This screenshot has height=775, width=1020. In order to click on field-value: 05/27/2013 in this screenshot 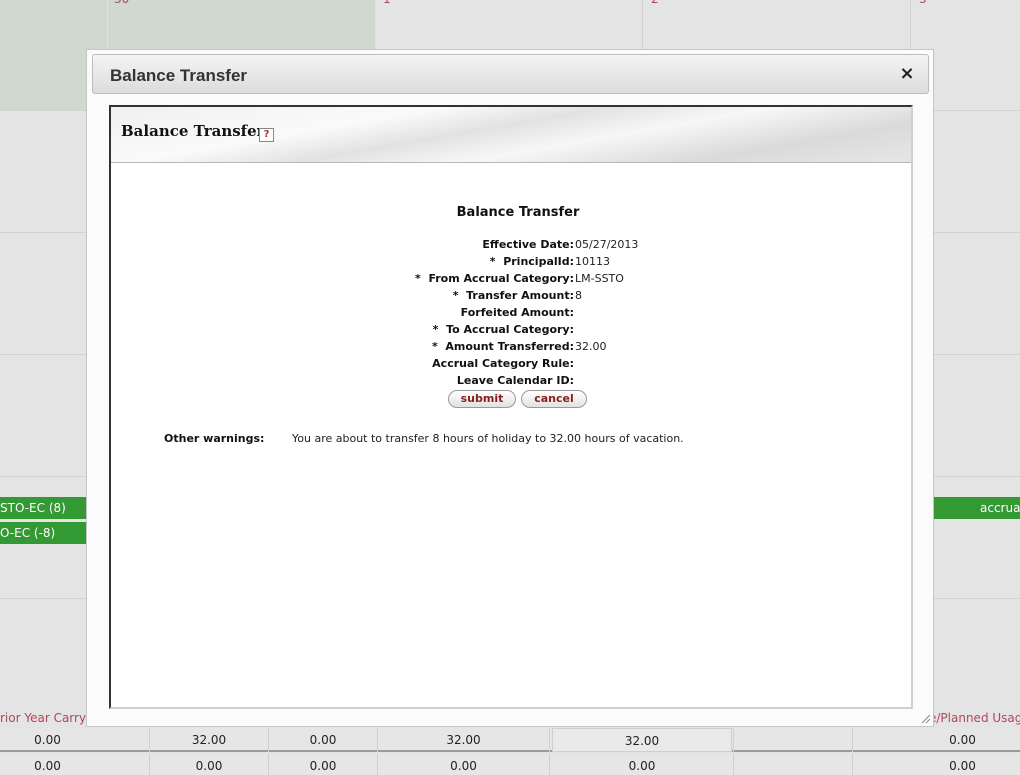, I will do `click(607, 244)`.